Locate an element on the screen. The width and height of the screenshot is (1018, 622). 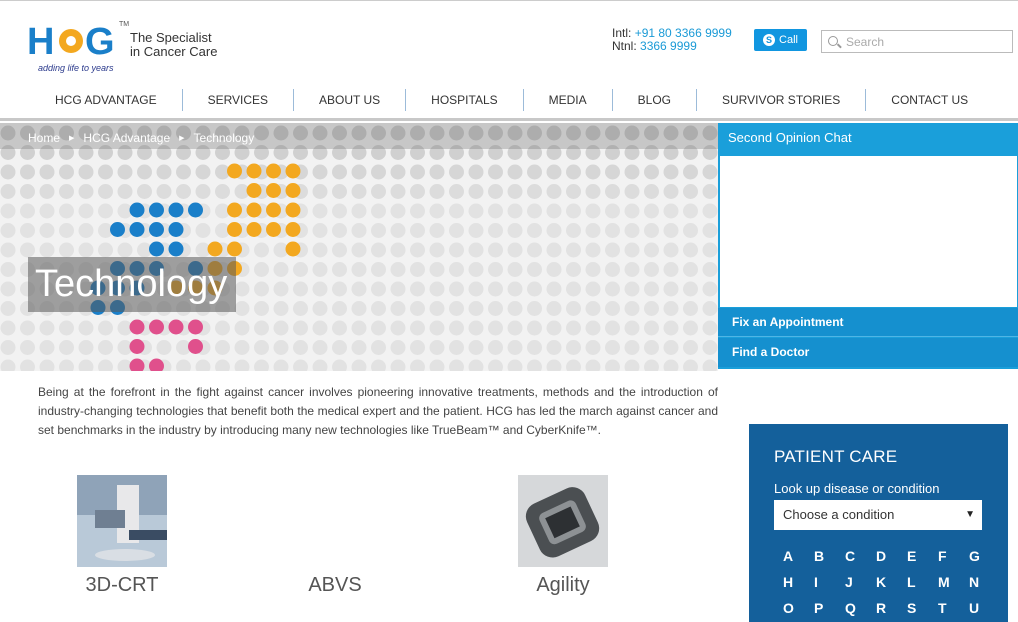
tech-card-abvs: ABVS is located at coordinates (335, 536).